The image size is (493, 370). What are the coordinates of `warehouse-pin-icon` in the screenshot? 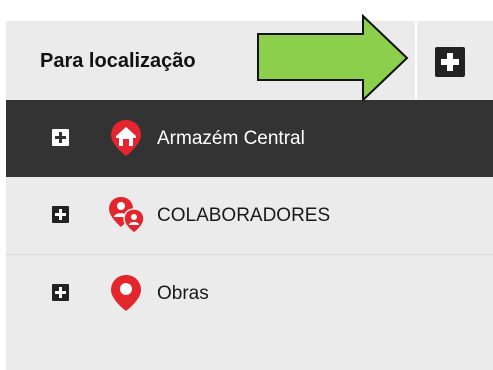 It's located at (126, 138).